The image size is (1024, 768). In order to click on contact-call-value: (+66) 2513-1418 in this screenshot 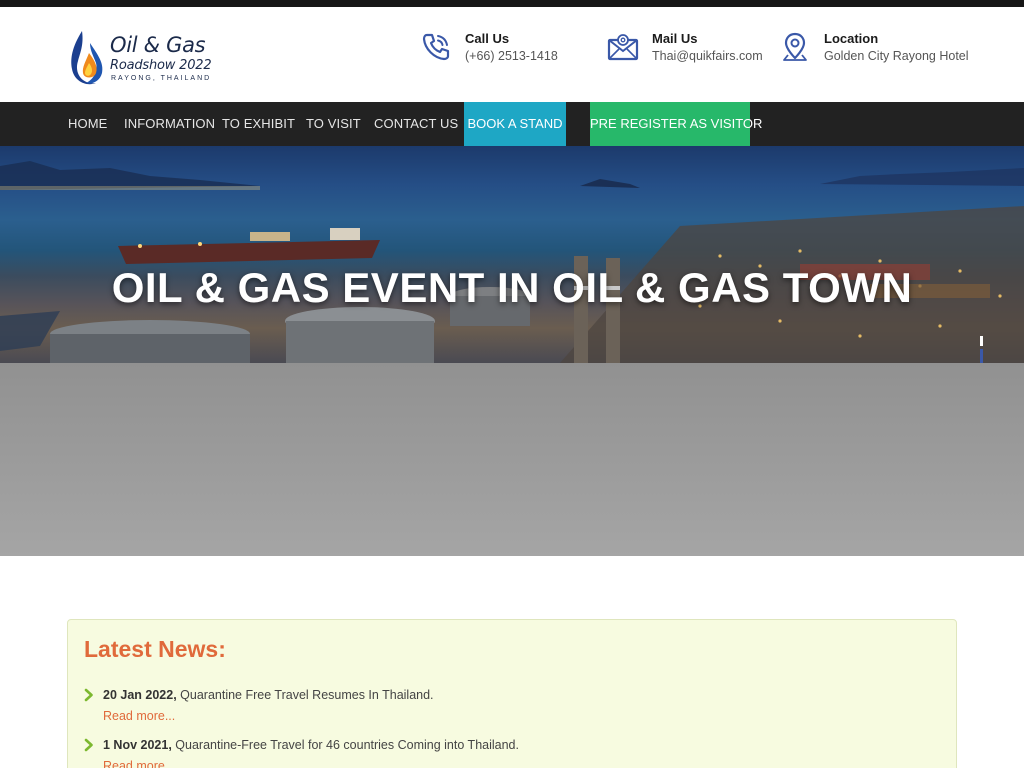, I will do `click(511, 56)`.